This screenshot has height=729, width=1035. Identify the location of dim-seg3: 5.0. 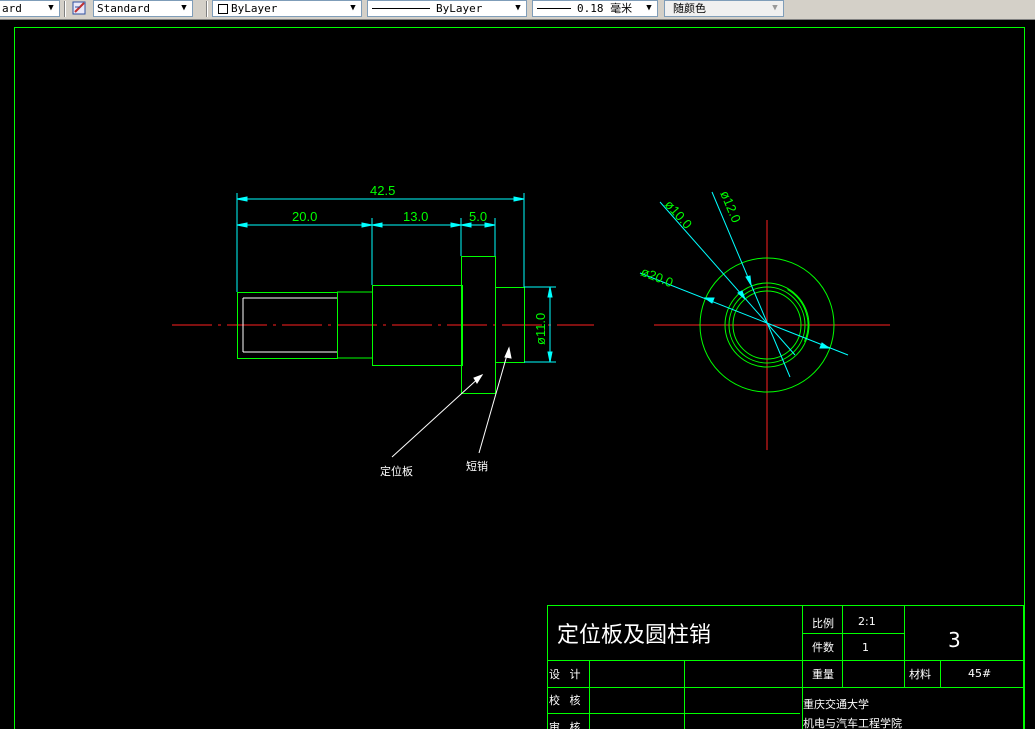
(478, 216).